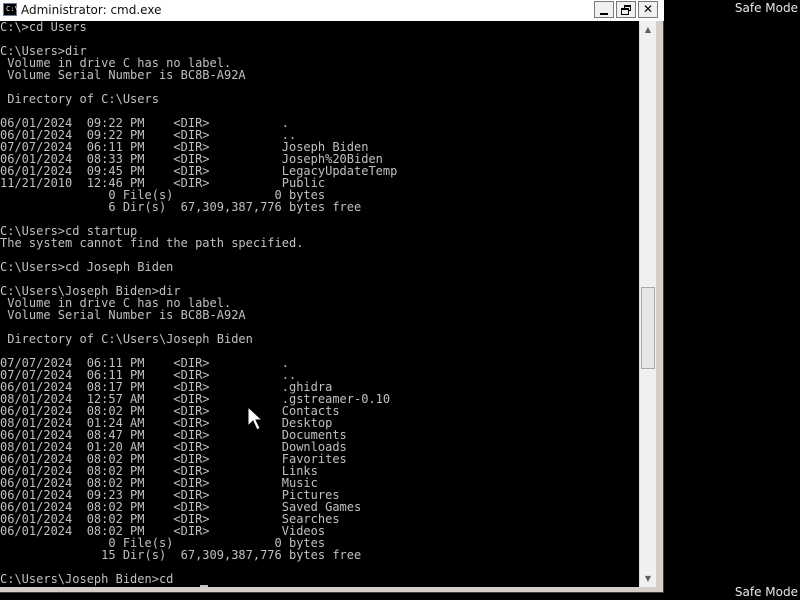 This screenshot has height=600, width=800. I want to click on scroll-up-button: ▲, so click(648, 29).